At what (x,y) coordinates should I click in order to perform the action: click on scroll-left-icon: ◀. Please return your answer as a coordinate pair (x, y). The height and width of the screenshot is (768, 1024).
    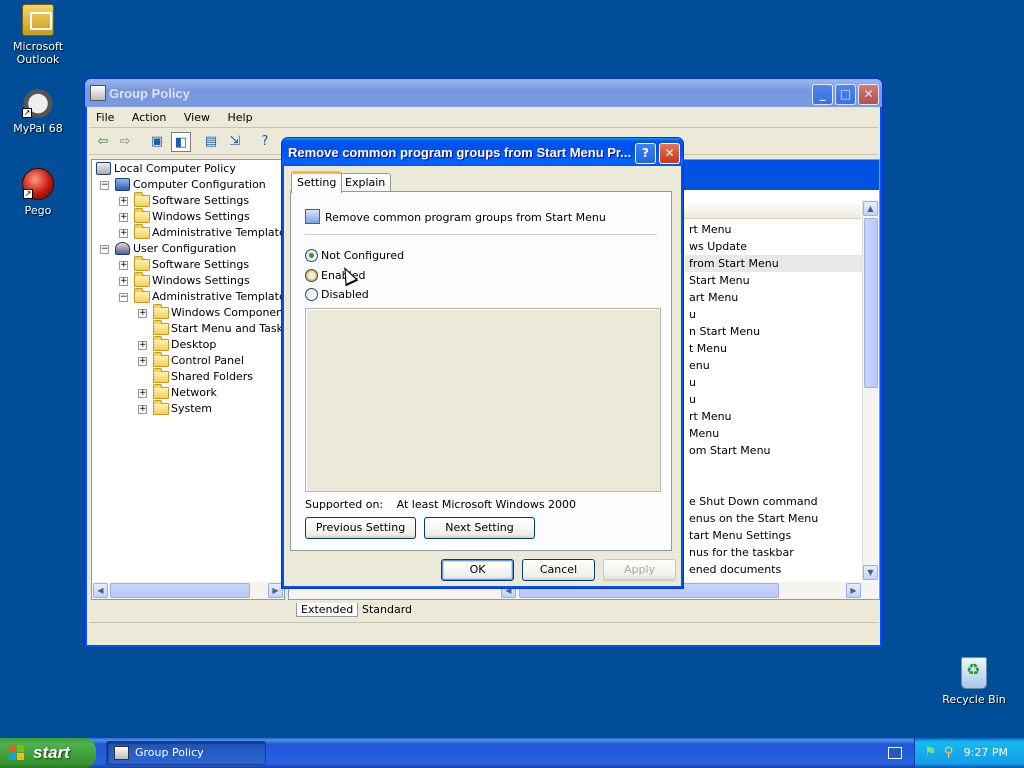
    Looking at the image, I should click on (100, 590).